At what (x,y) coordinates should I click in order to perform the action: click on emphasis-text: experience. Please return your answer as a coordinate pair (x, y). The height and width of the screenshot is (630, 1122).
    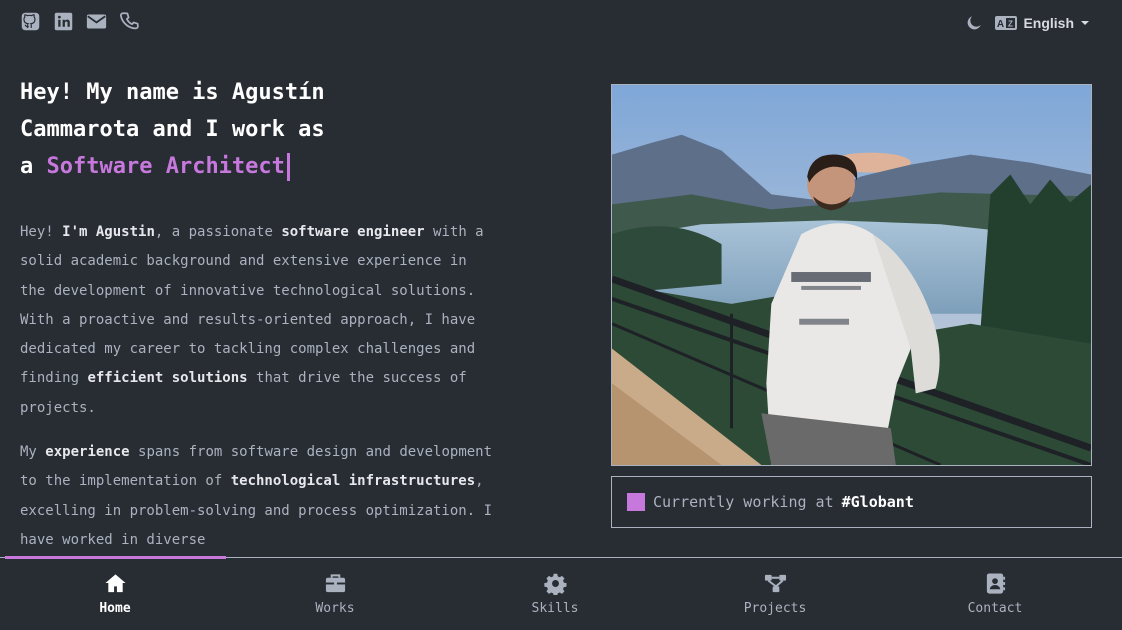
    Looking at the image, I should click on (87, 452).